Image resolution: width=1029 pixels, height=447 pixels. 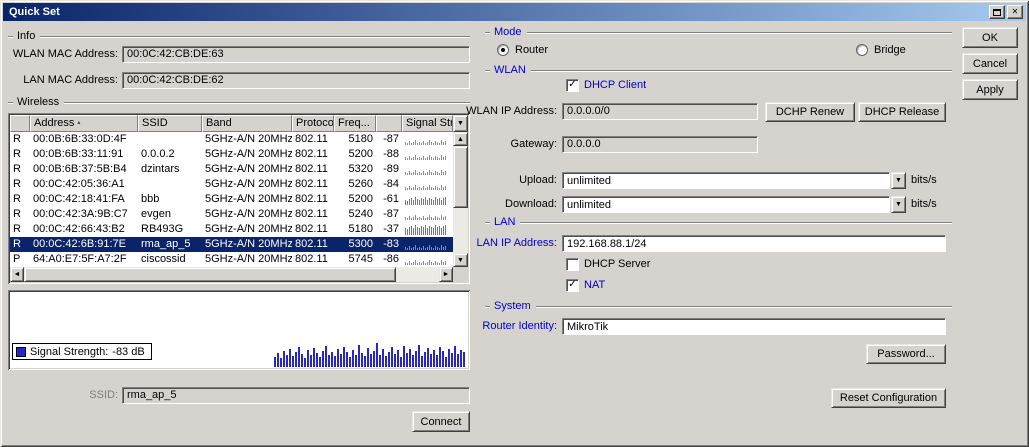 What do you see at coordinates (810, 112) in the screenshot?
I see `dhcp-renew-button: DCHP Renew` at bounding box center [810, 112].